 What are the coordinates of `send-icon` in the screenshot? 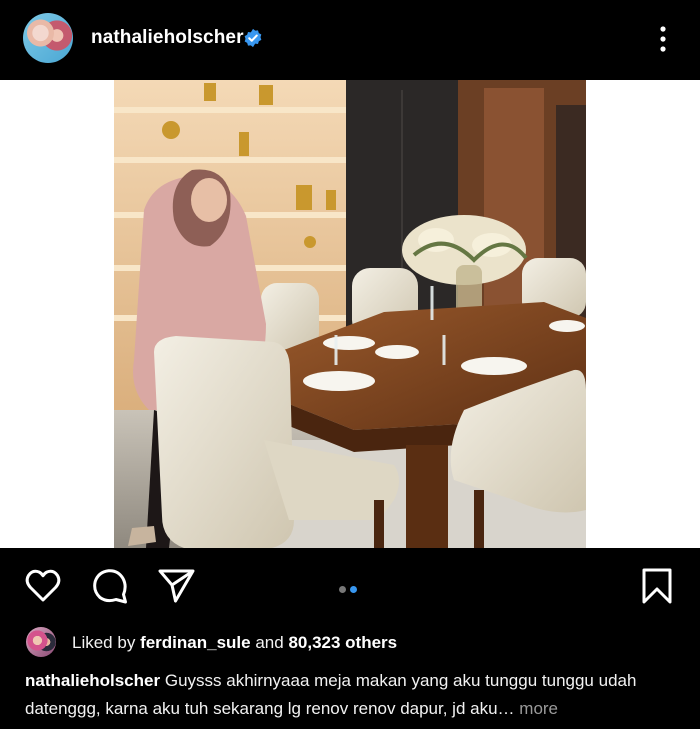 It's located at (176, 586).